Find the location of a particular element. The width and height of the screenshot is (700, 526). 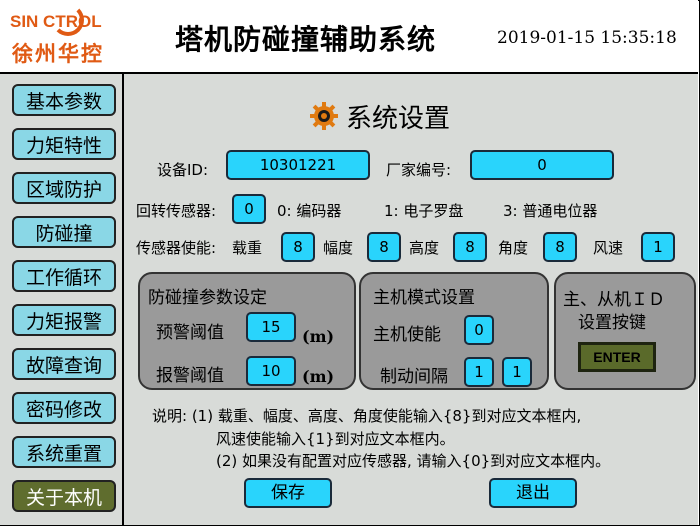

rotation-option-potentiometer: 3: 普通电位器 is located at coordinates (550, 211).